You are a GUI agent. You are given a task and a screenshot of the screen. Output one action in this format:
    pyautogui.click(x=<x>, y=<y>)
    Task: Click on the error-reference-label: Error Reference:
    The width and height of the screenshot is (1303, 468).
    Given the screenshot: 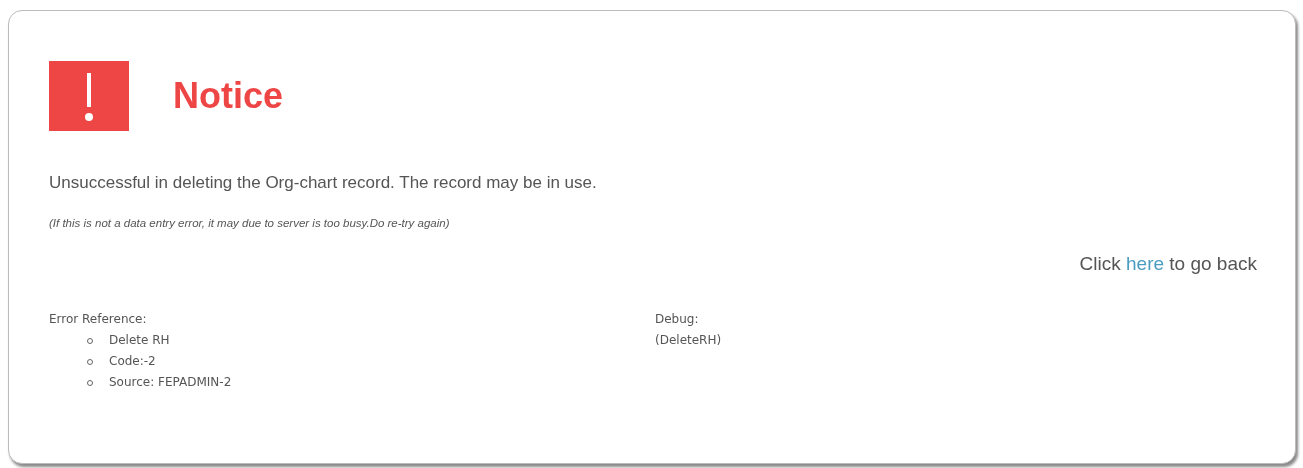 What is the action you would take?
    pyautogui.click(x=98, y=319)
    